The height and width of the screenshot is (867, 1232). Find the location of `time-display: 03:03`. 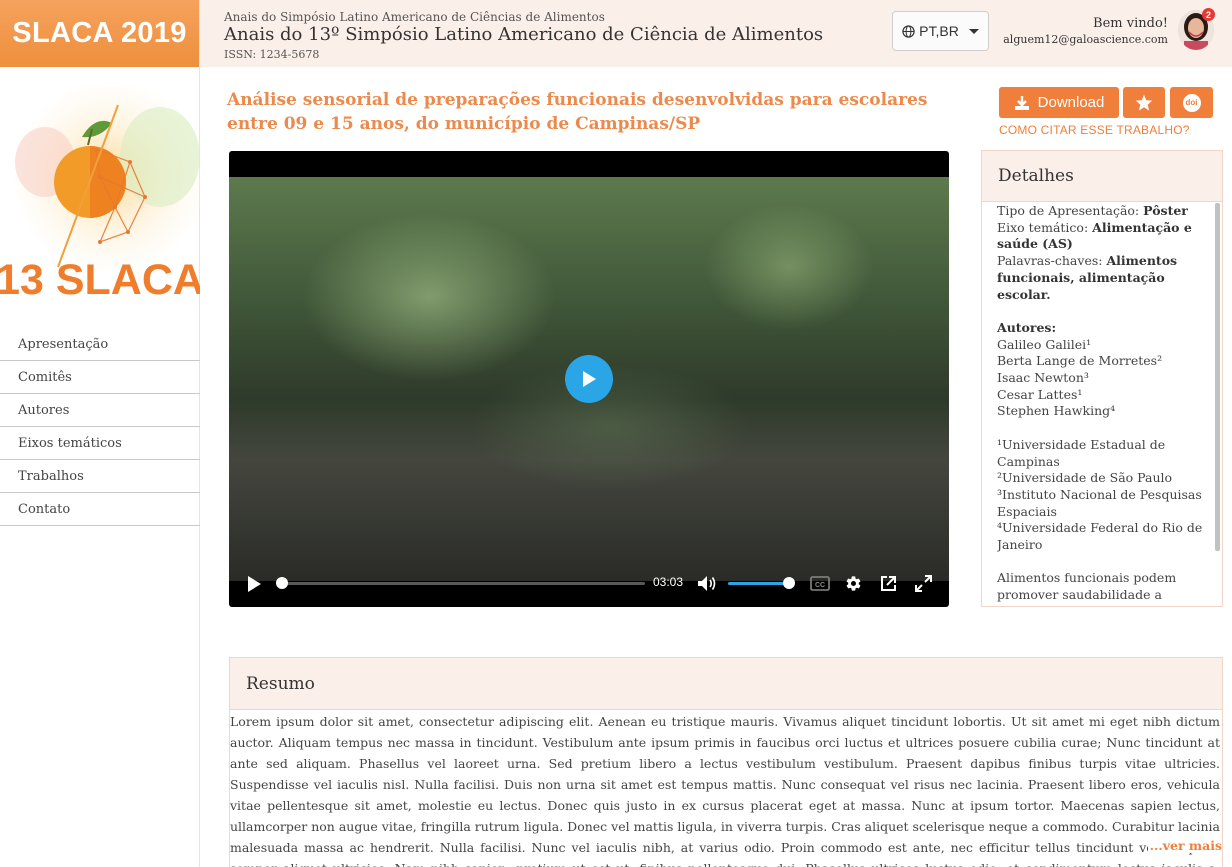

time-display: 03:03 is located at coordinates (668, 582).